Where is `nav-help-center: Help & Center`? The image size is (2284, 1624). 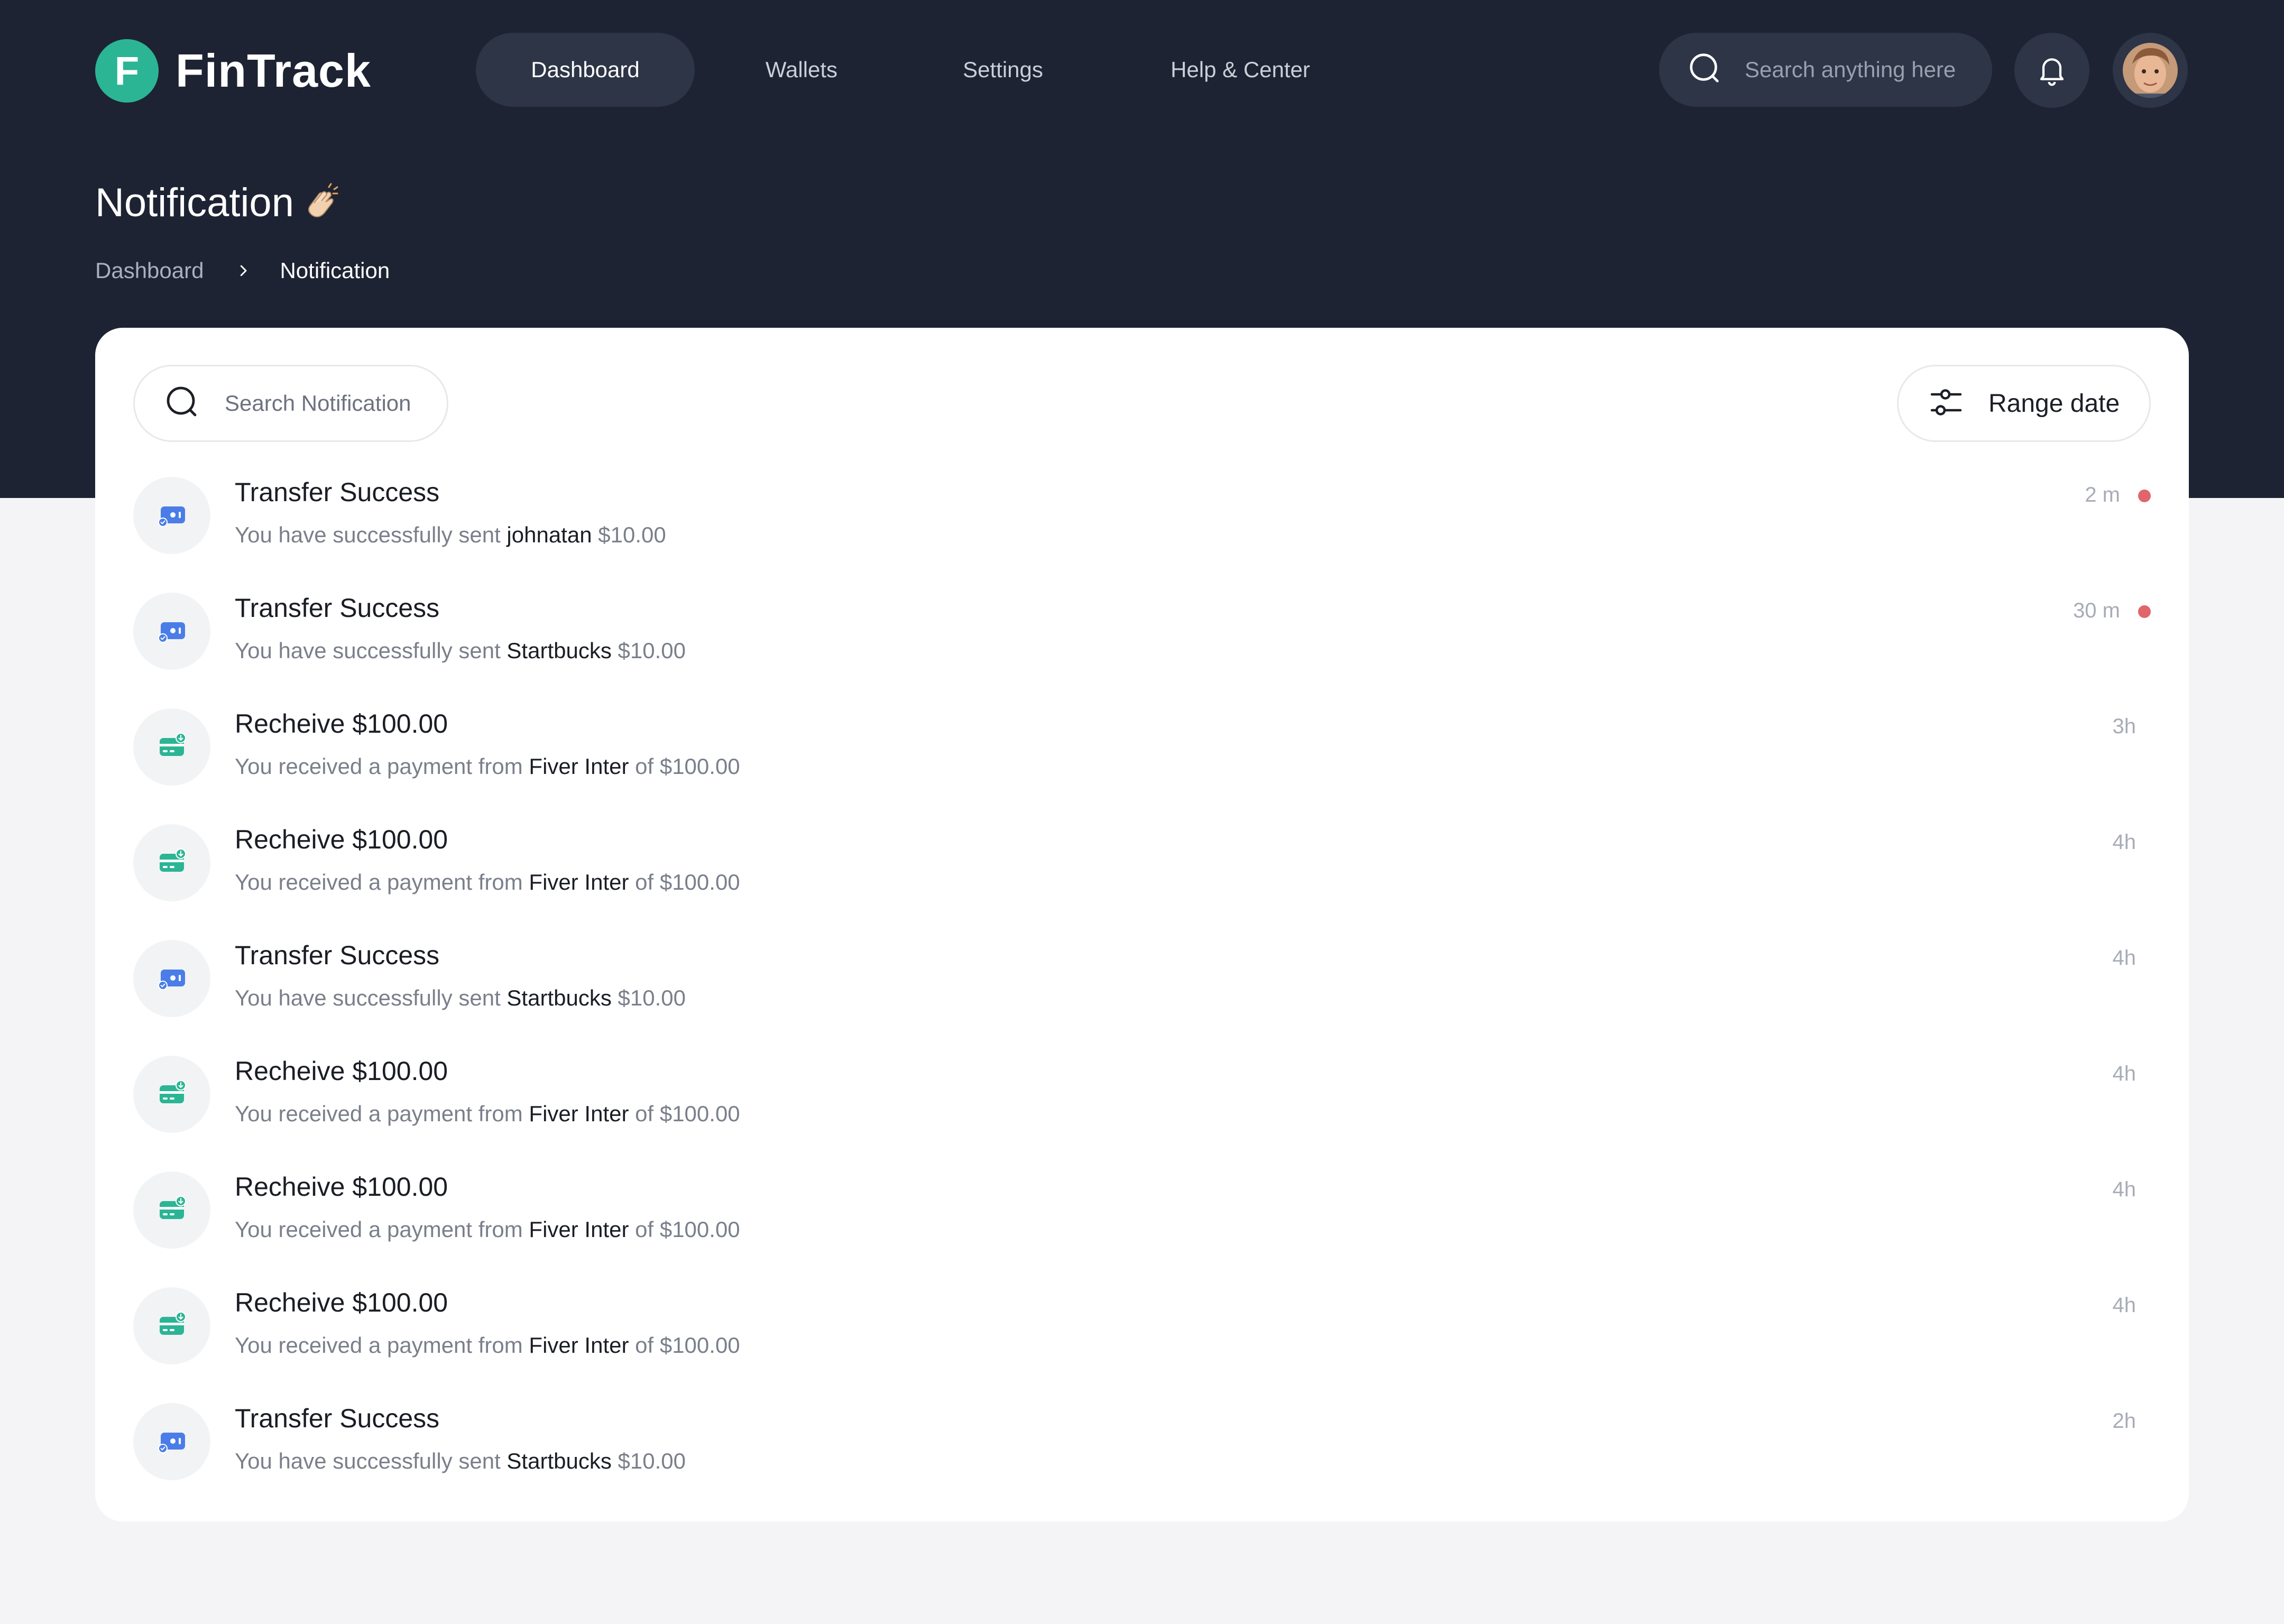
nav-help-center: Help & Center is located at coordinates (1240, 70).